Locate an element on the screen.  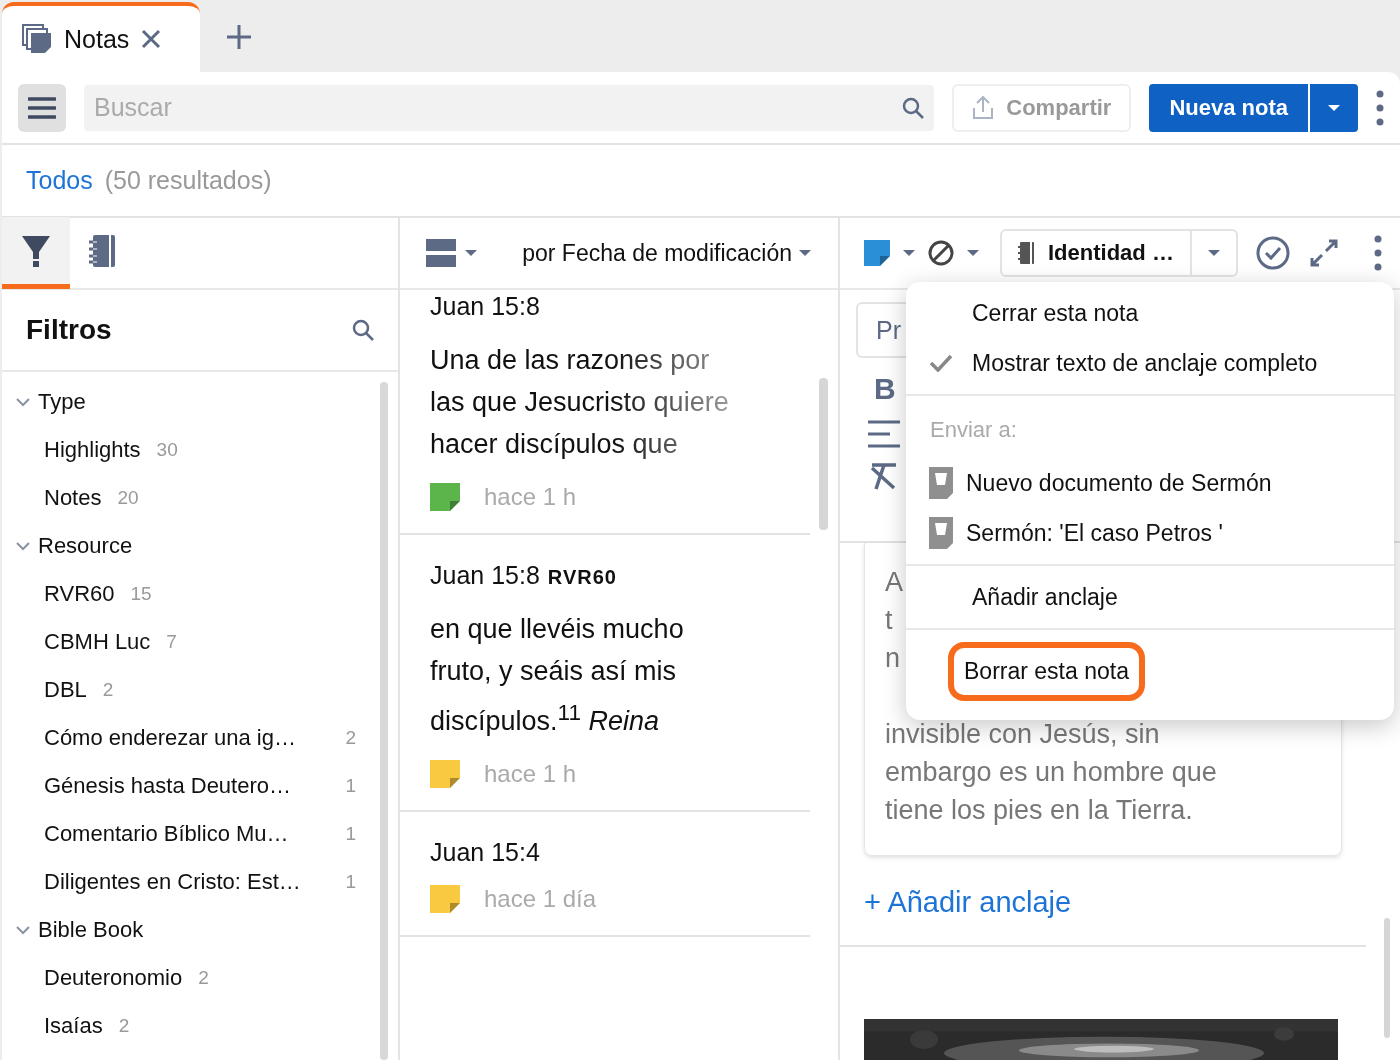
note-text-line: tiene los pies en la Tierra. is located at coordinates (1039, 810).